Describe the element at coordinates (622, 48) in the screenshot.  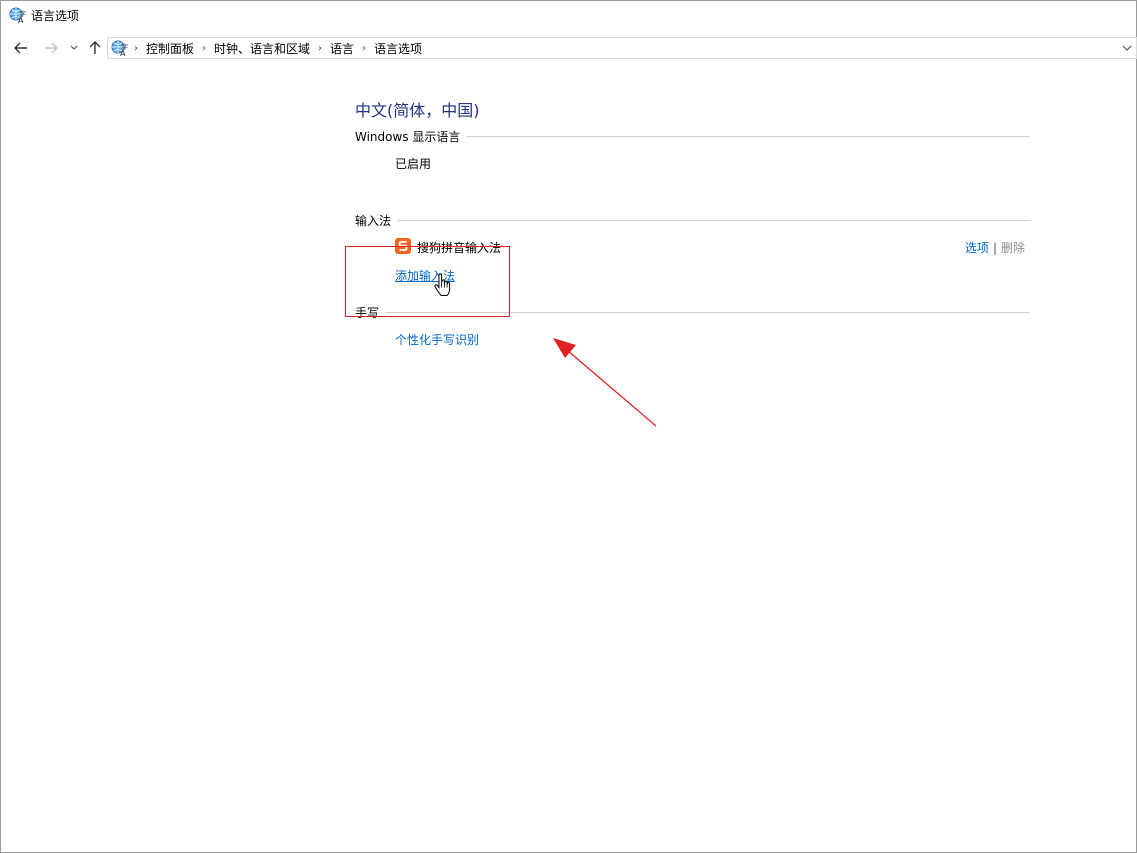
I see `address-bar: A 字 › 控制面板 › 时钟、语言和区域 › 语言 › 语言选项` at that location.